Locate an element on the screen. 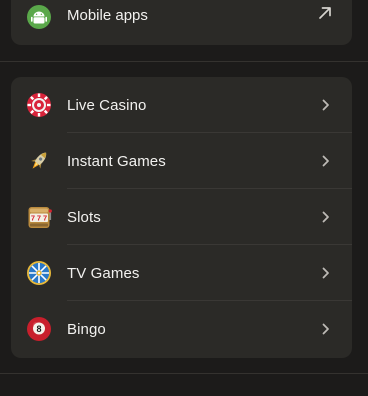 Image resolution: width=368 pixels, height=396 pixels. external-link-arrow-icon is located at coordinates (325, 13).